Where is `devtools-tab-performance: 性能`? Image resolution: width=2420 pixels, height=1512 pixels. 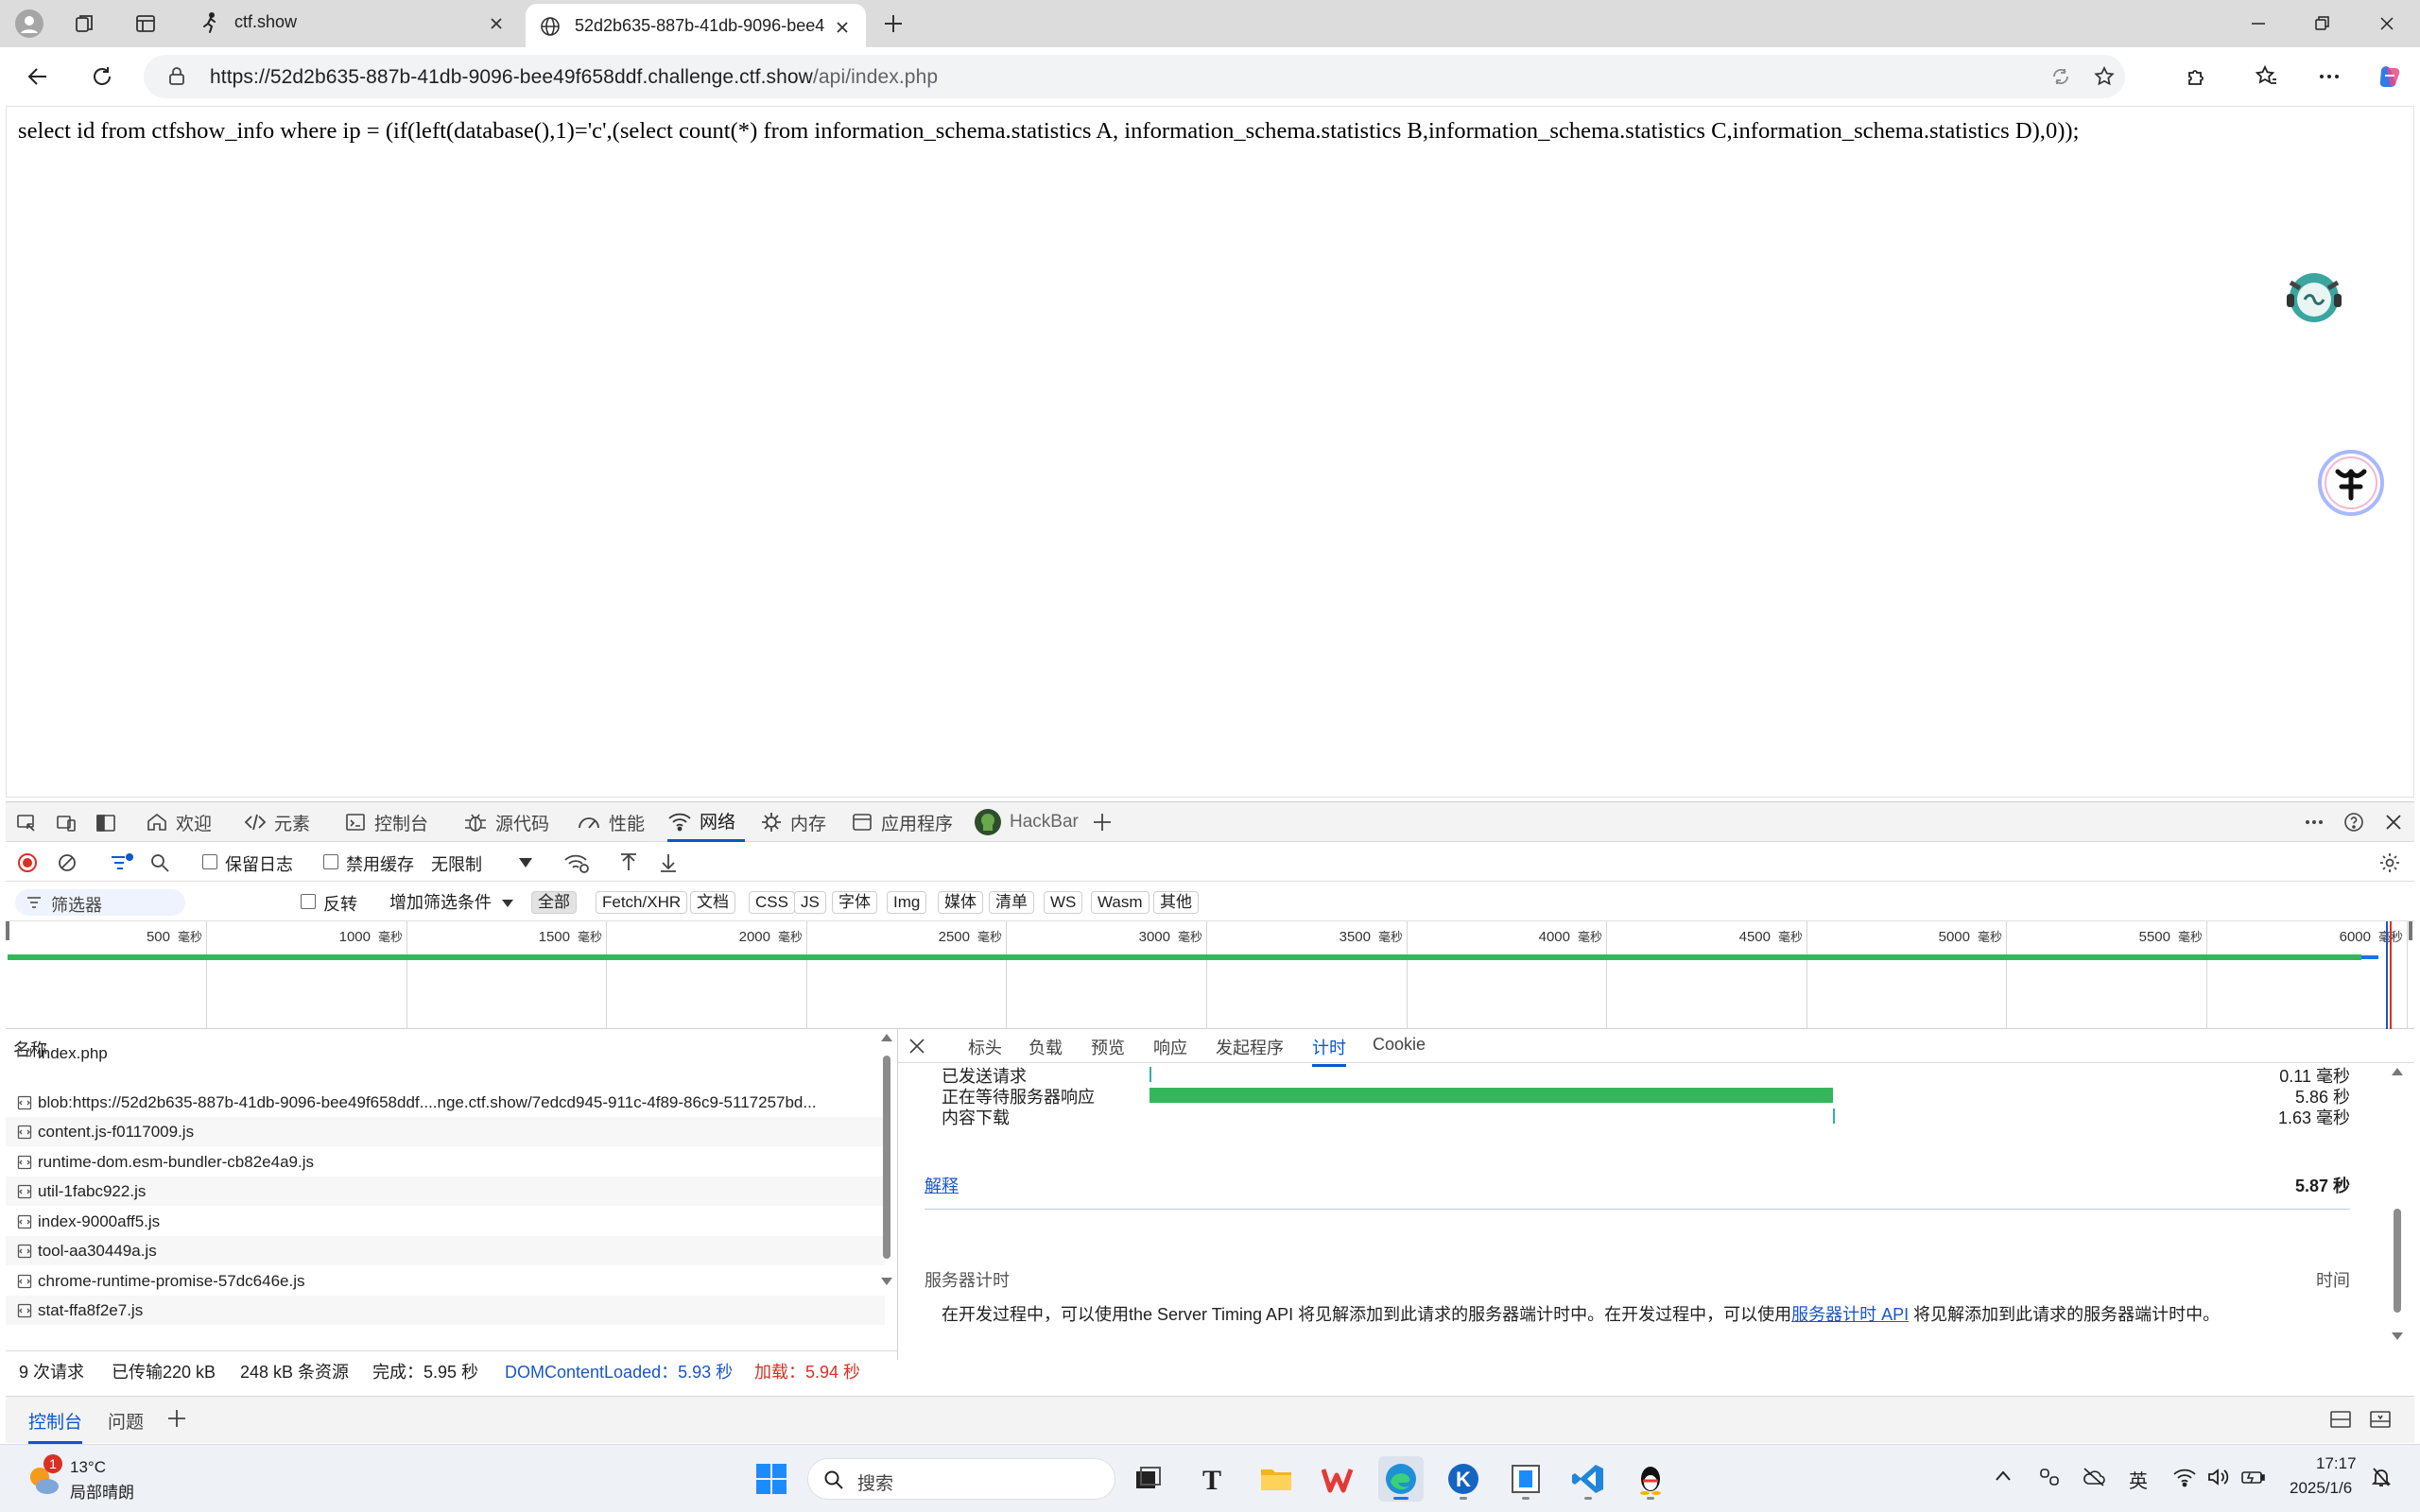
devtools-tab-performance: 性能 is located at coordinates (611, 822).